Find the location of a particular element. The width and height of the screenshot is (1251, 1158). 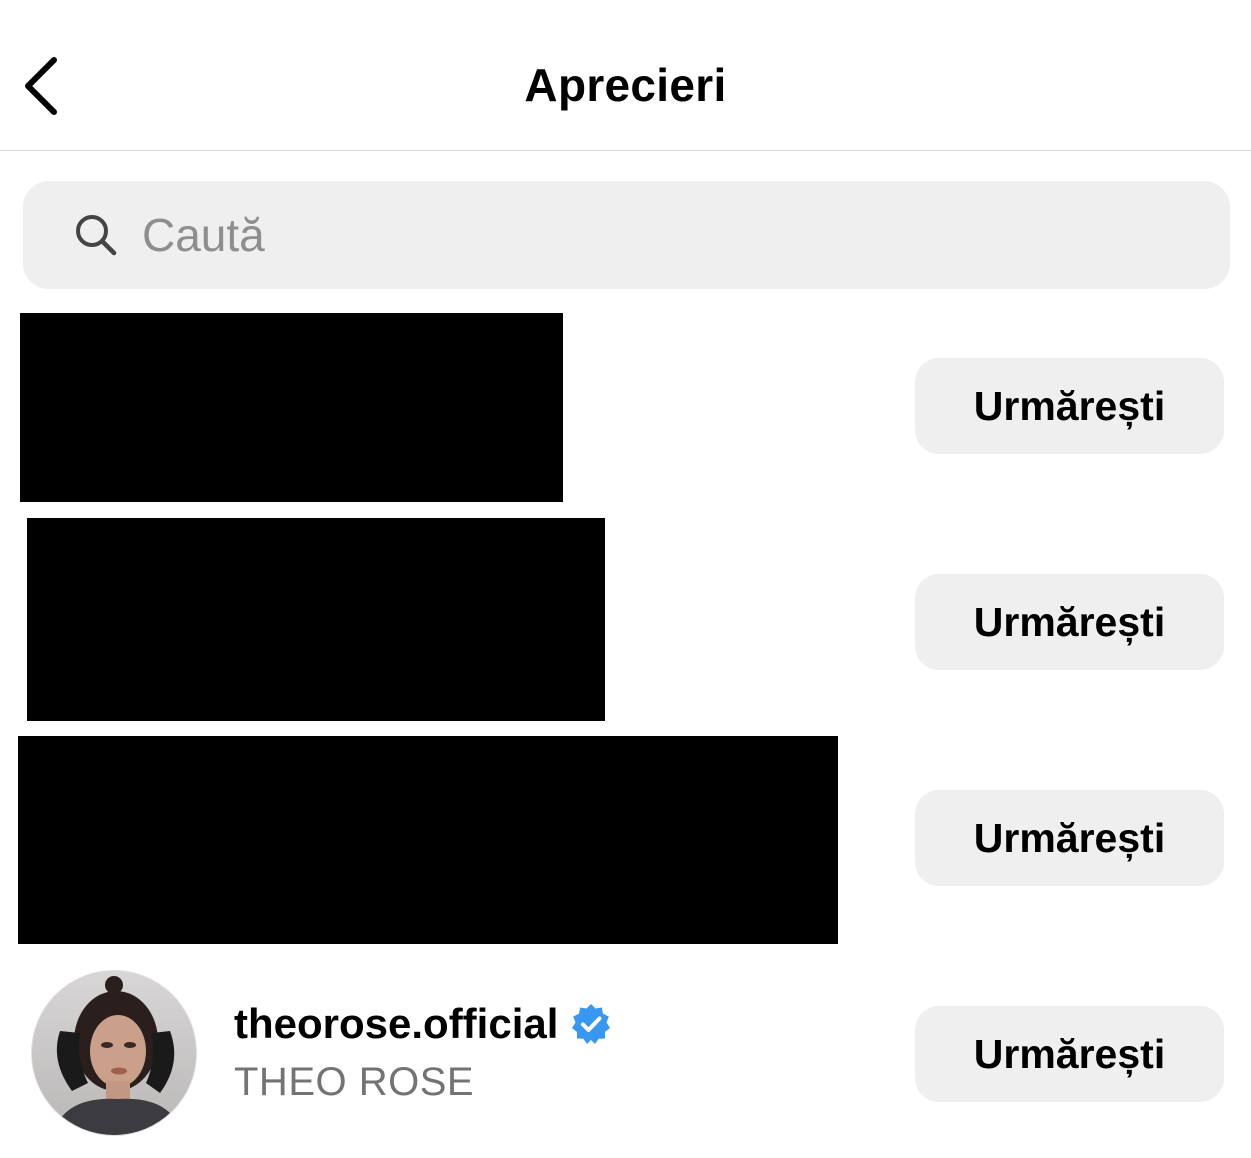

username-row: theorose.official is located at coordinates (423, 1024).